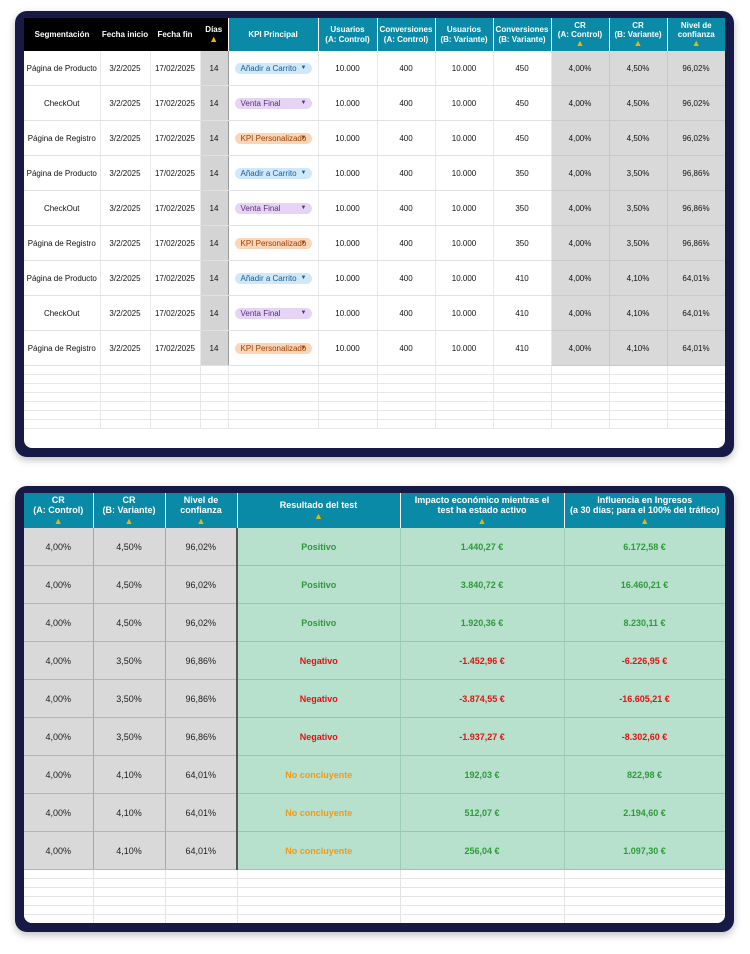 Image resolution: width=750 pixels, height=954 pixels. I want to click on header-resultado: Resultado del test ▲, so click(318, 510).